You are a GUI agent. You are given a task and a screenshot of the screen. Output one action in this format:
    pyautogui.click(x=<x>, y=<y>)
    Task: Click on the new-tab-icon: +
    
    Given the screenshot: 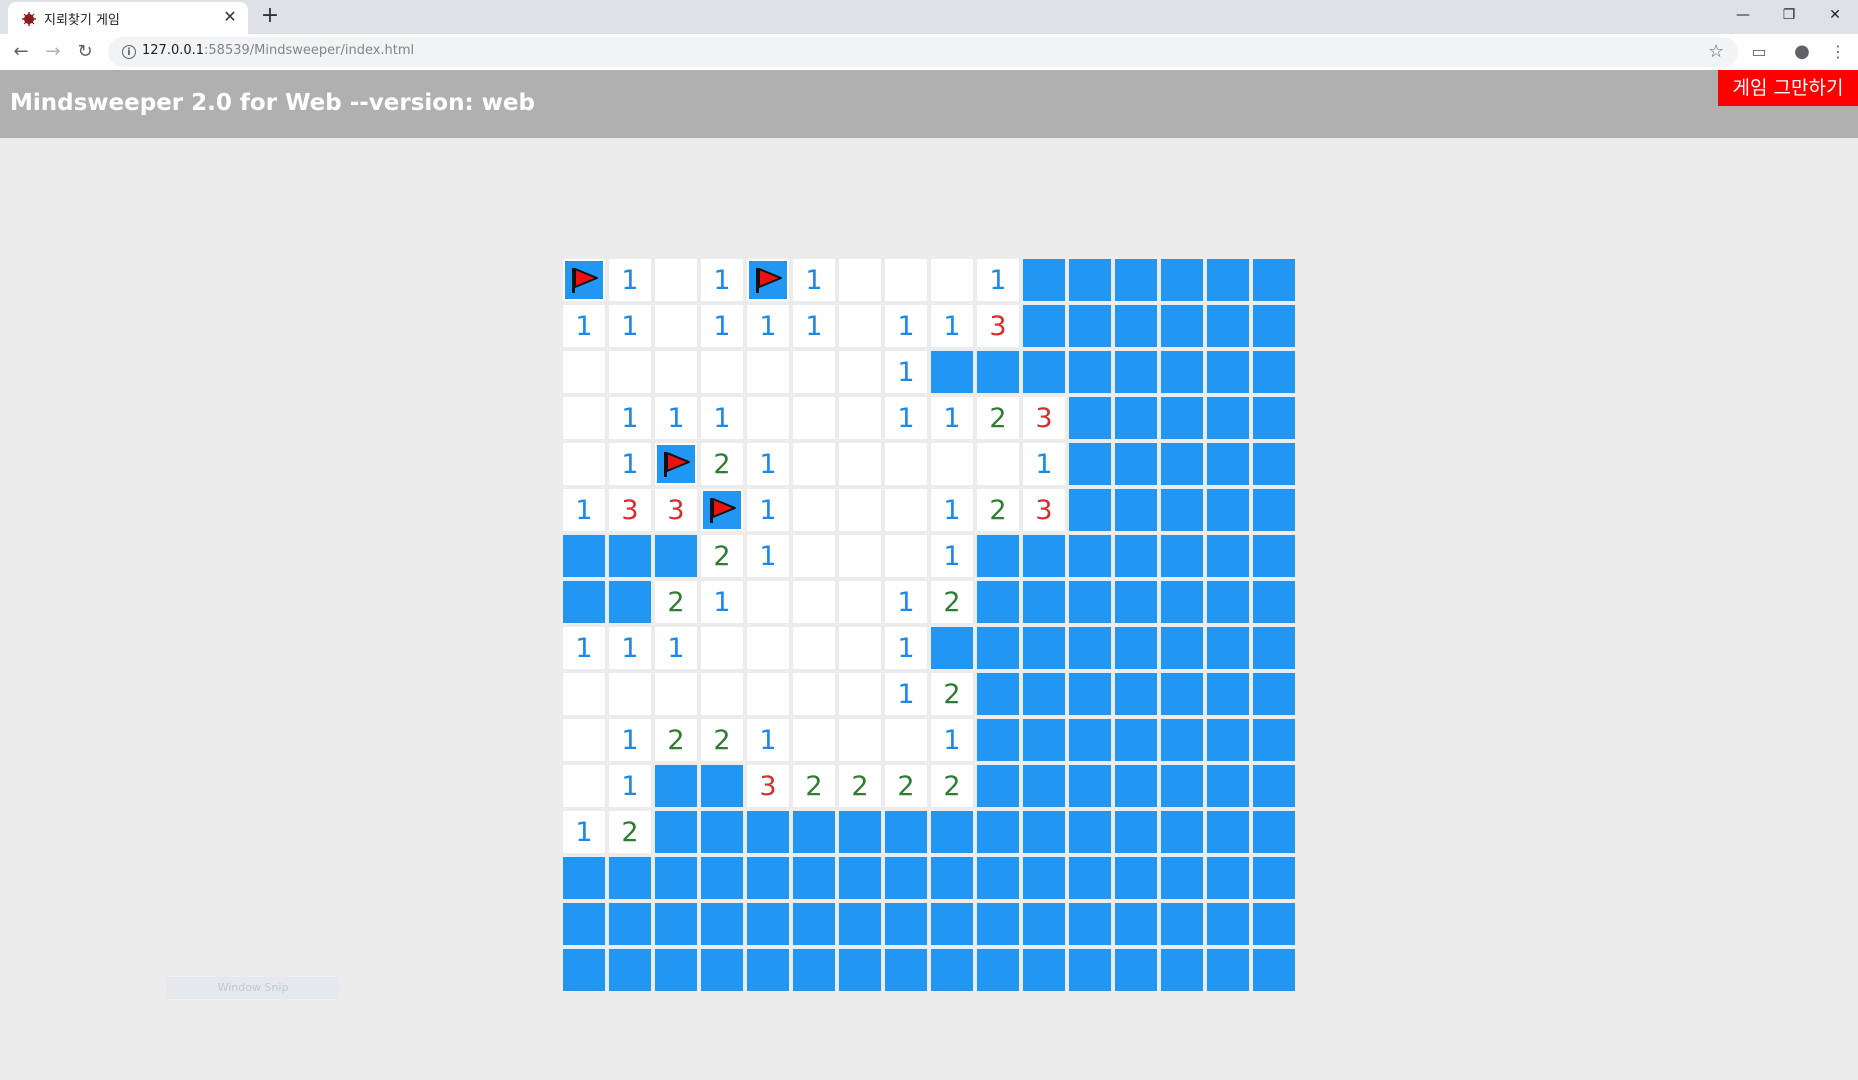 What is the action you would take?
    pyautogui.click(x=270, y=16)
    